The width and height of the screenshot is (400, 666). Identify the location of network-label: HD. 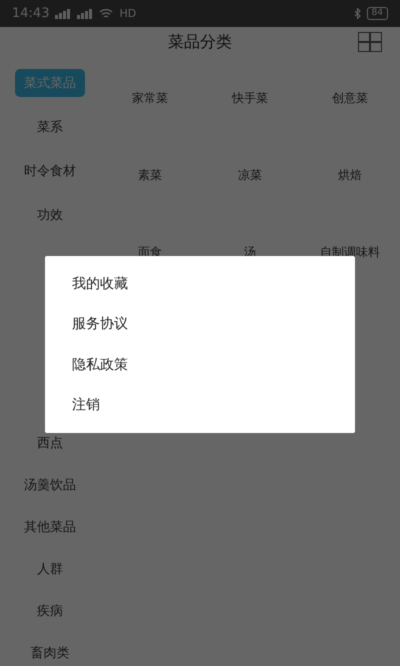
(127, 13).